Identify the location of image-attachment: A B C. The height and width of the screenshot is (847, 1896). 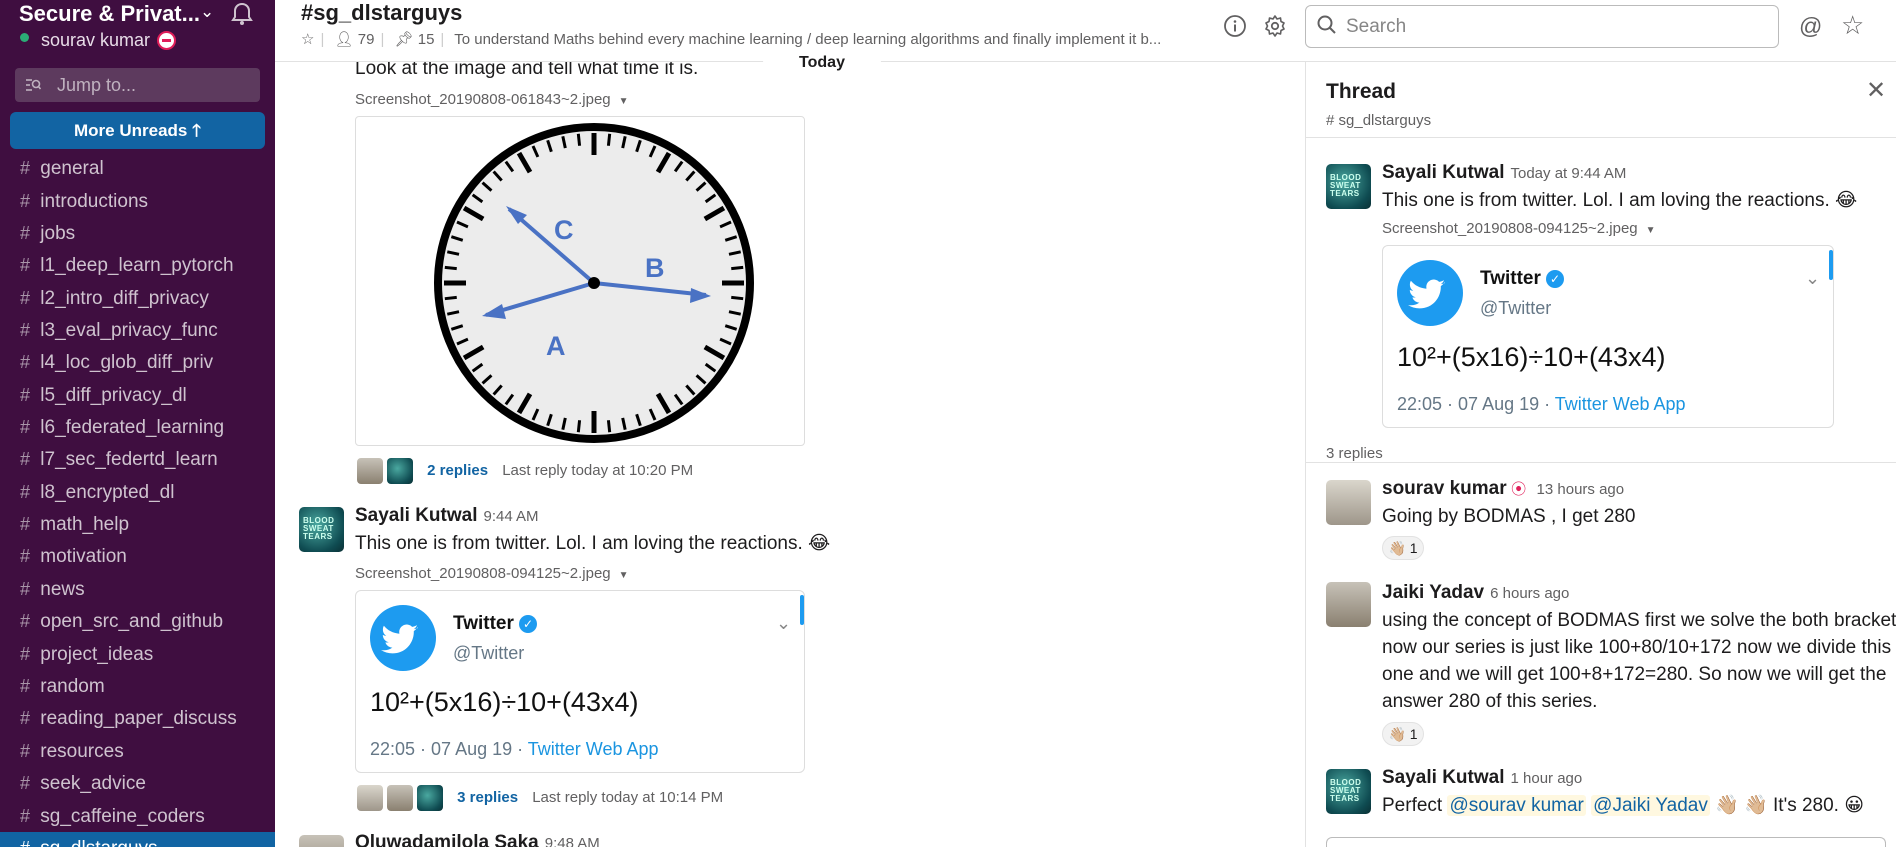
(580, 281).